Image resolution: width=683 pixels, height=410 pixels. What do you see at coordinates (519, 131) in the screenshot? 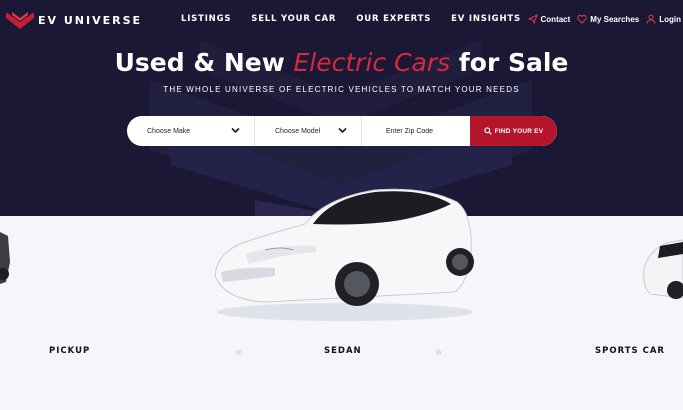
I see `find-your-ev-label: FIND YOUR EV` at bounding box center [519, 131].